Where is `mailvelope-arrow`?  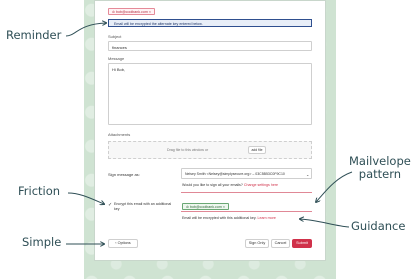
mailvelope-arrow is located at coordinates (334, 186).